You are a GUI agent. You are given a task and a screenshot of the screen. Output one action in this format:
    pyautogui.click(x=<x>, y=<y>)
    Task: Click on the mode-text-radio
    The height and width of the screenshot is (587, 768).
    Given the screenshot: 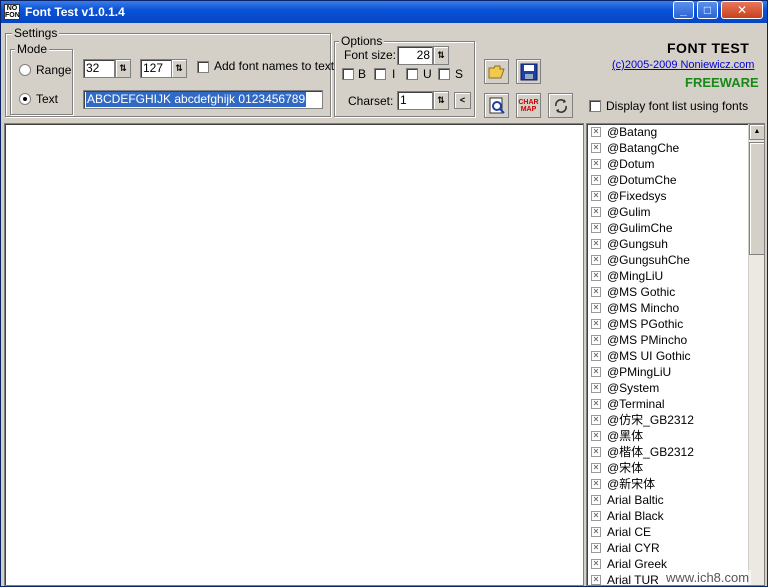 What is the action you would take?
    pyautogui.click(x=25, y=99)
    